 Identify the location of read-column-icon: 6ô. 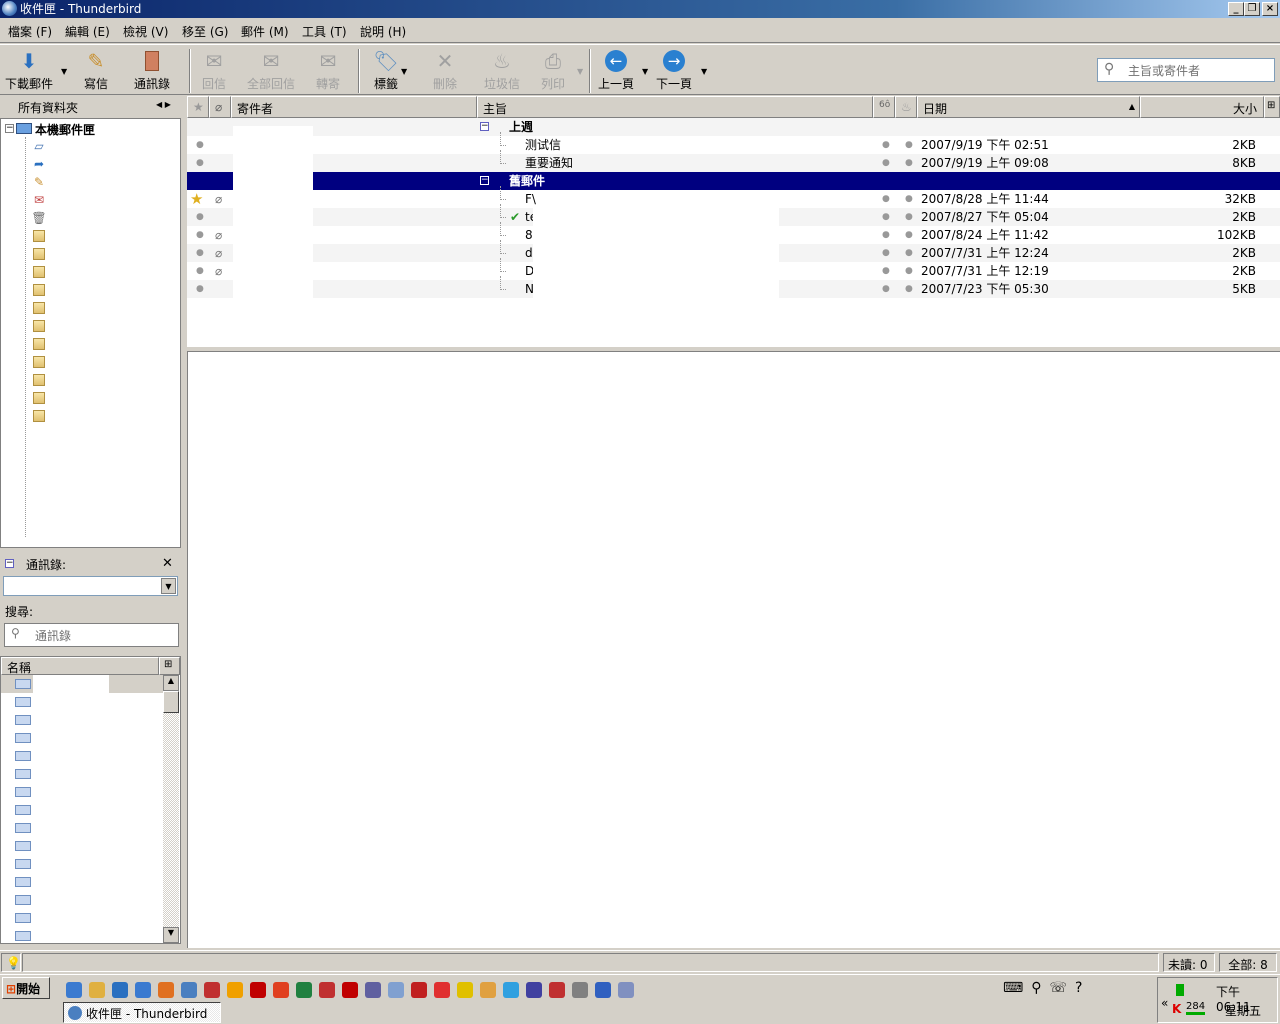
(884, 107).